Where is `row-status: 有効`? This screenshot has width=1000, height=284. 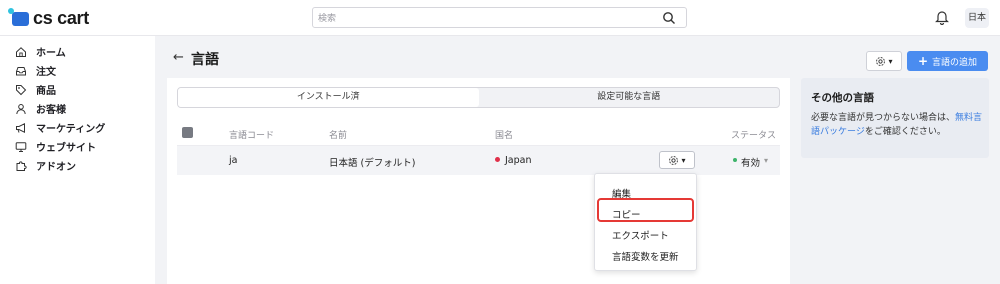 row-status: 有効 is located at coordinates (750, 162).